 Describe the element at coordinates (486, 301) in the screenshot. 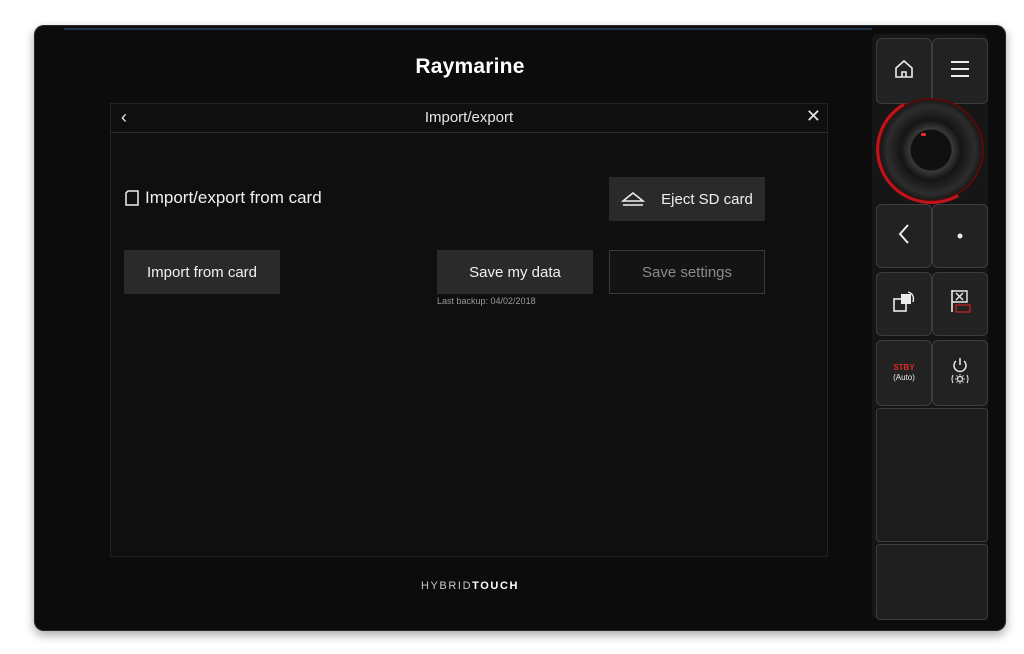

I see `last-backup-text: Last backup: 04/02/2018` at that location.